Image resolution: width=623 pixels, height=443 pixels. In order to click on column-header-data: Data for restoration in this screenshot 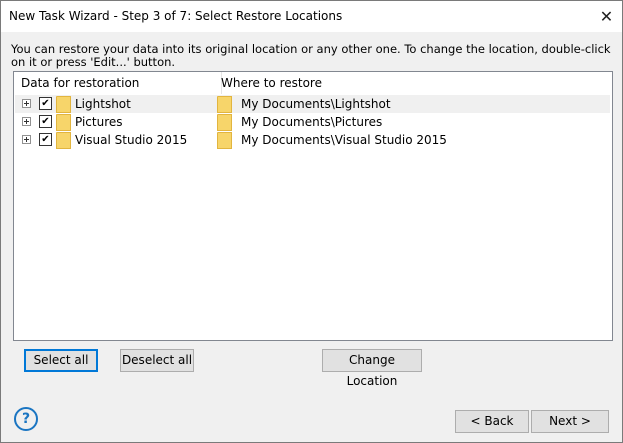, I will do `click(118, 83)`.